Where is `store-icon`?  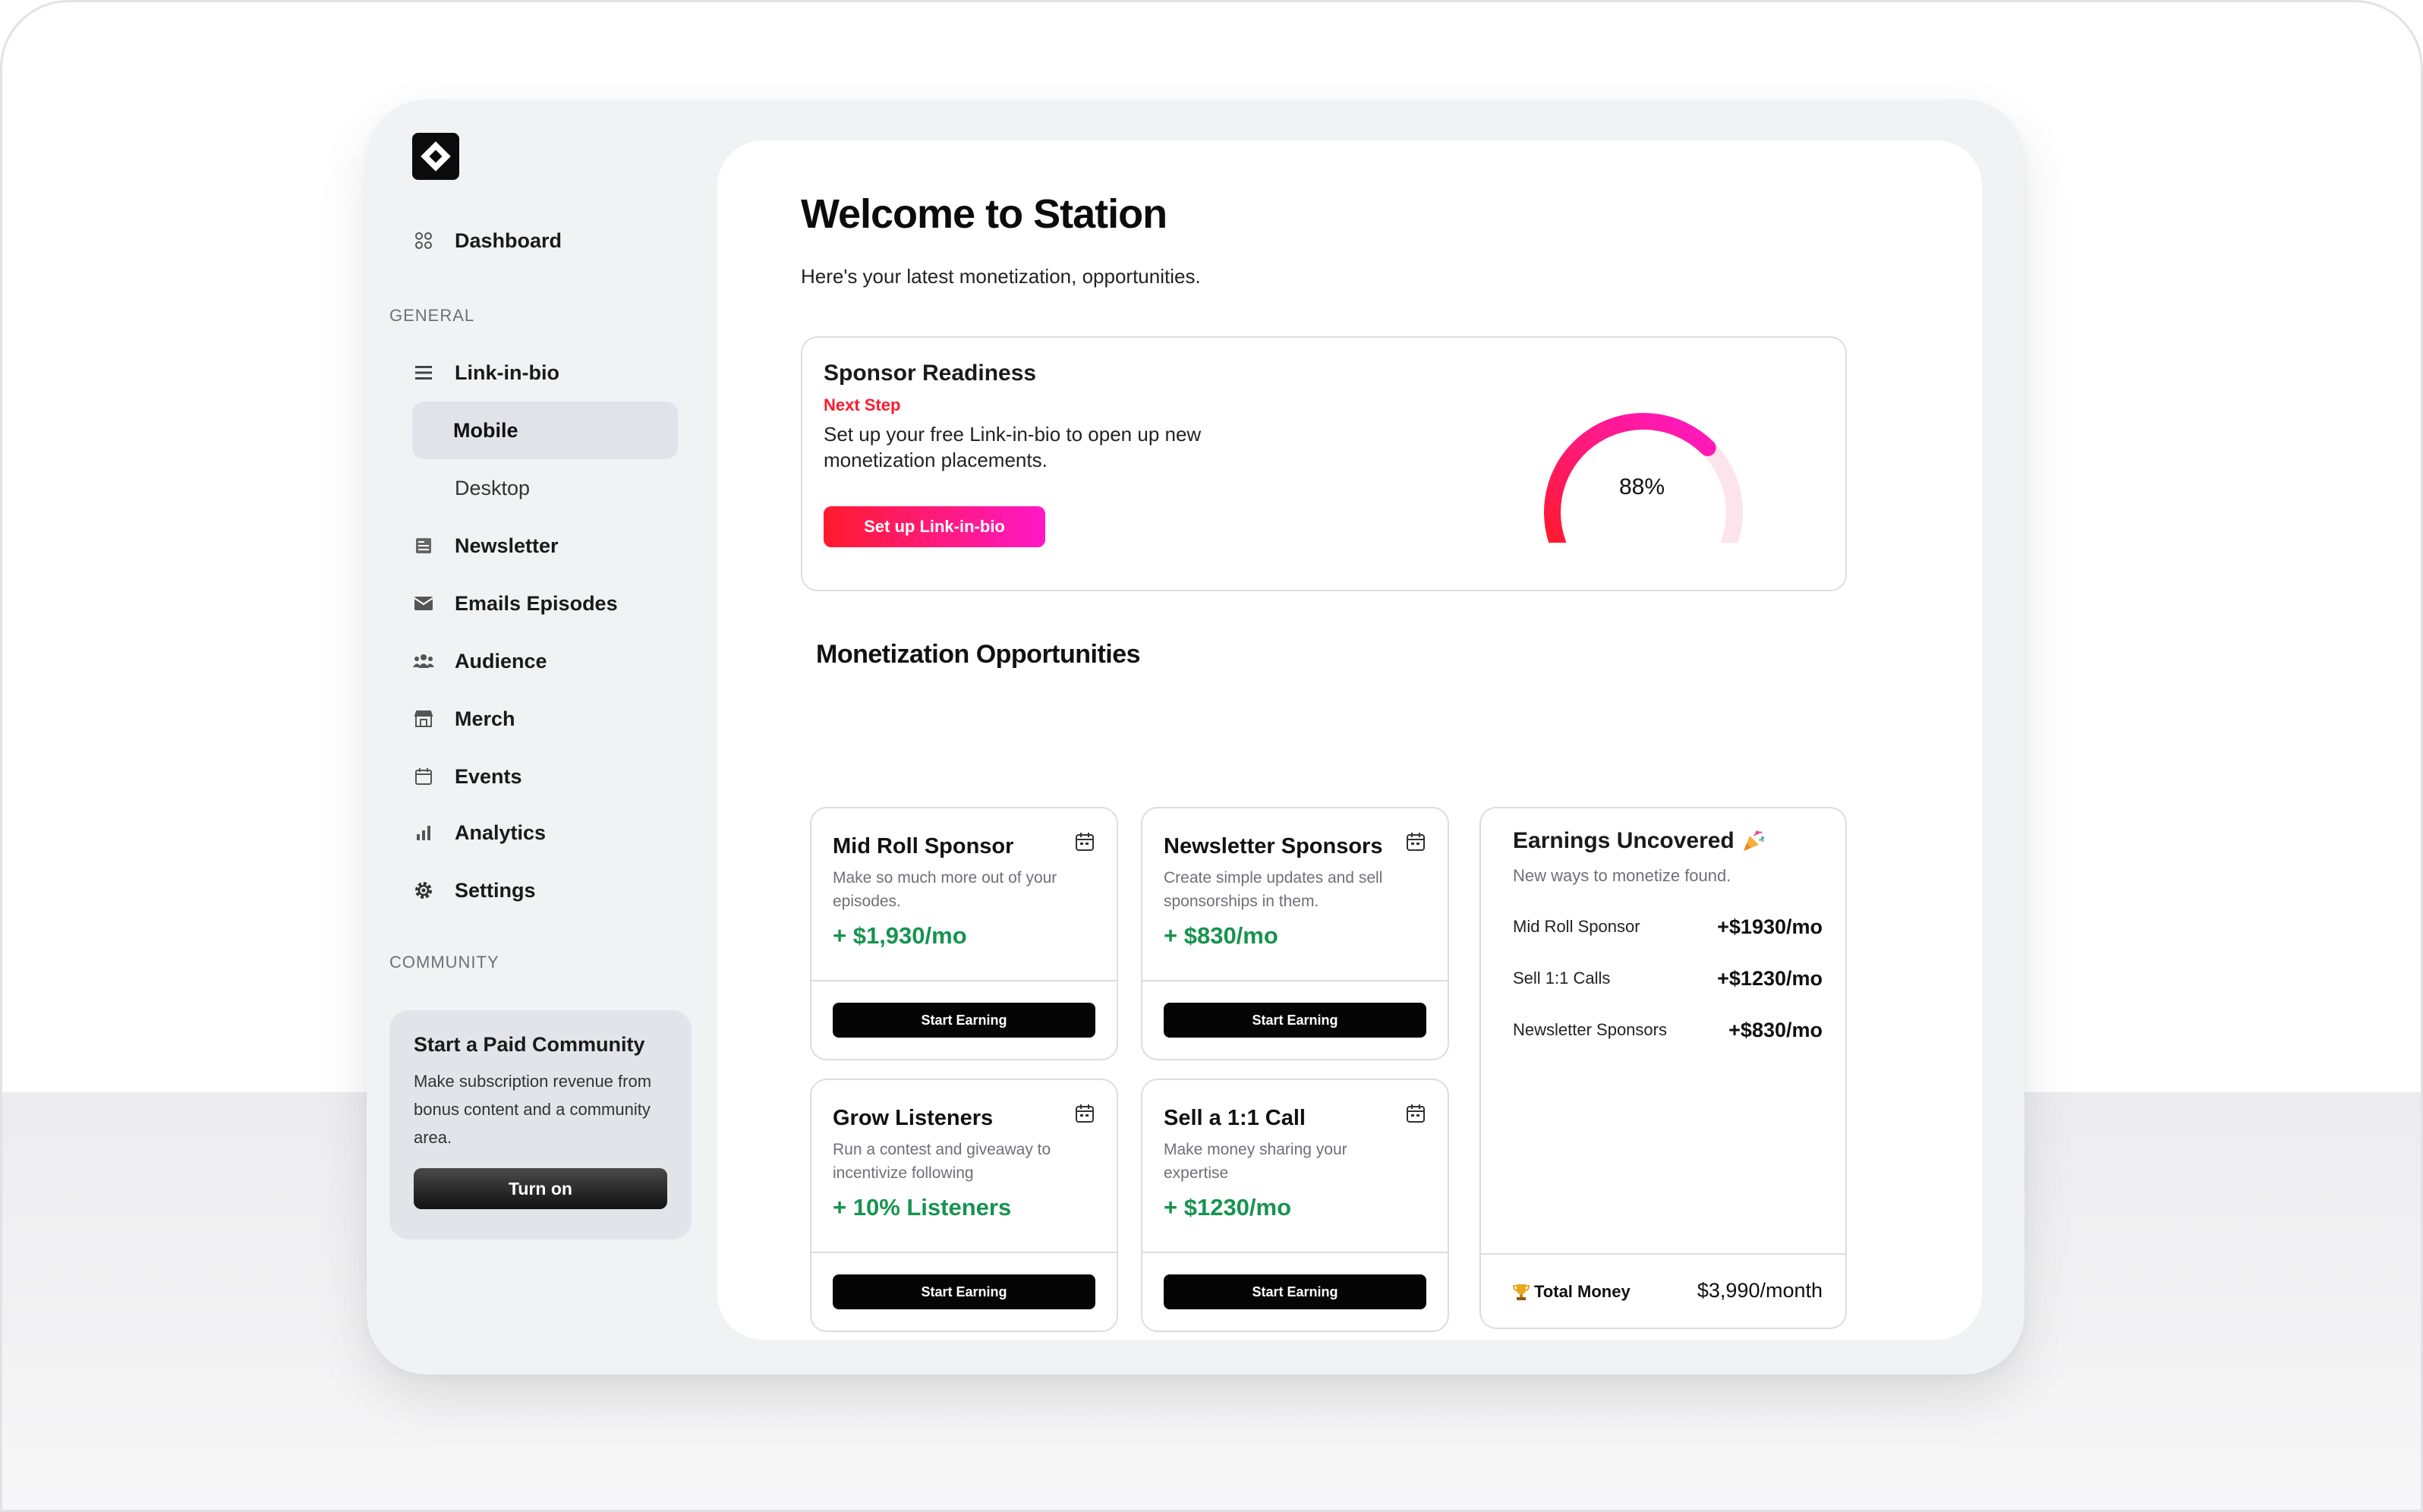 store-icon is located at coordinates (424, 718).